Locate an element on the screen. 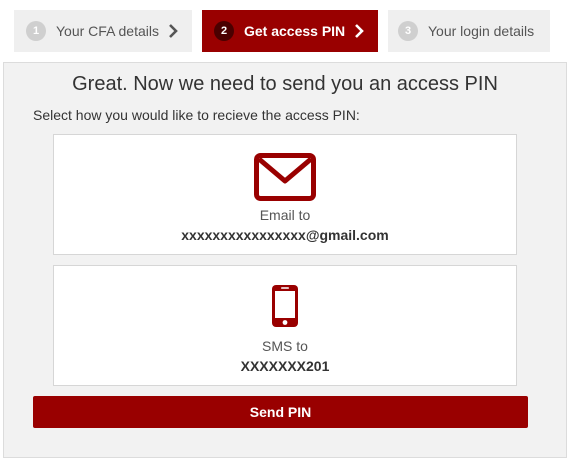 This screenshot has height=462, width=570. step-number: 1 is located at coordinates (36, 31).